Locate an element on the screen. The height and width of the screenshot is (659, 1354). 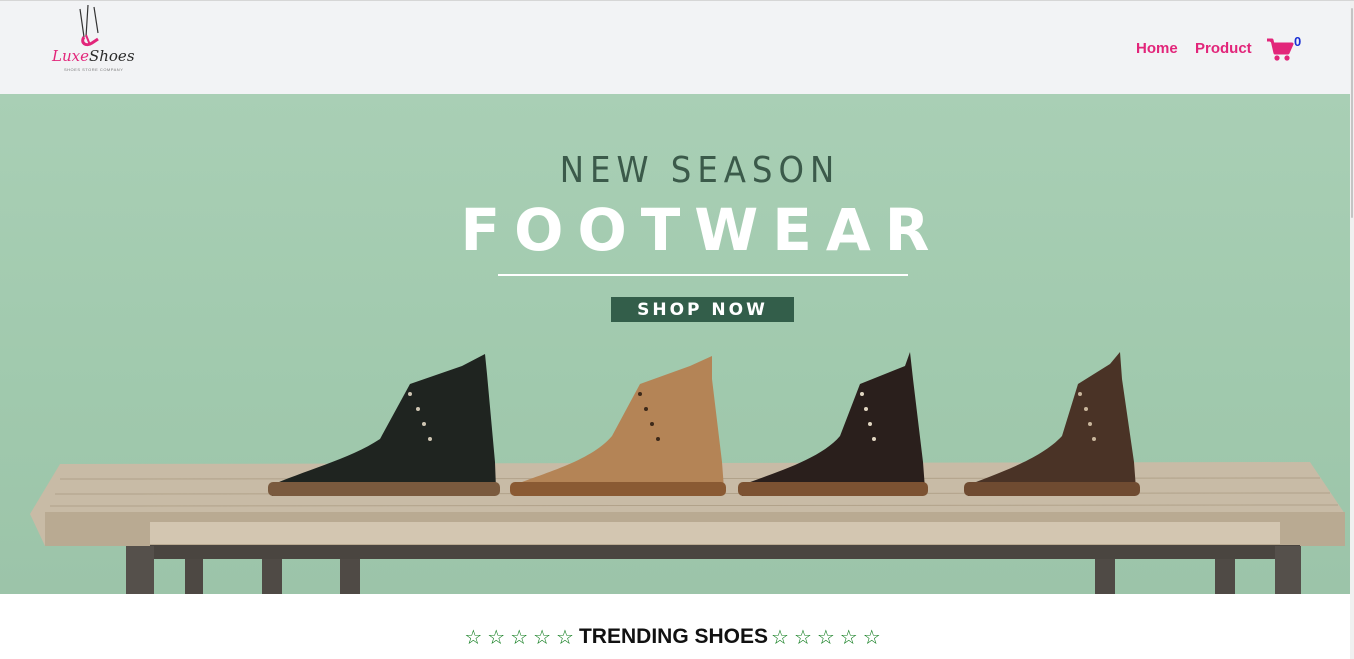
nav-home: Home is located at coordinates (1157, 48).